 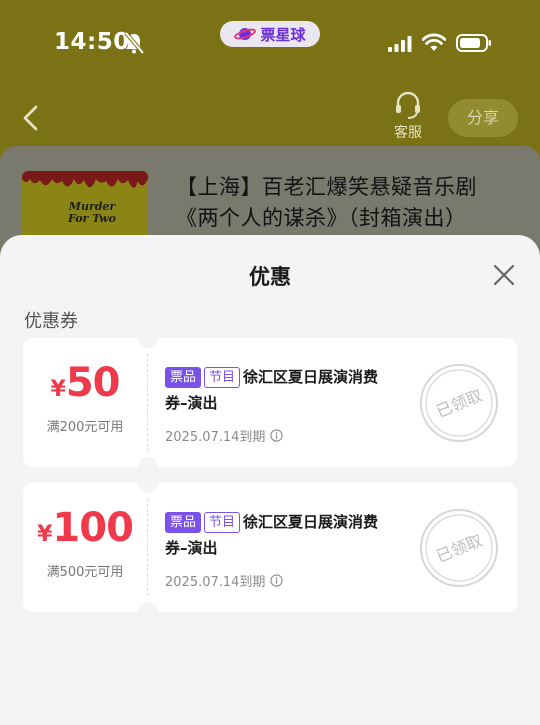 I want to click on status-bar: 14:50 票星球, so click(x=270, y=44).